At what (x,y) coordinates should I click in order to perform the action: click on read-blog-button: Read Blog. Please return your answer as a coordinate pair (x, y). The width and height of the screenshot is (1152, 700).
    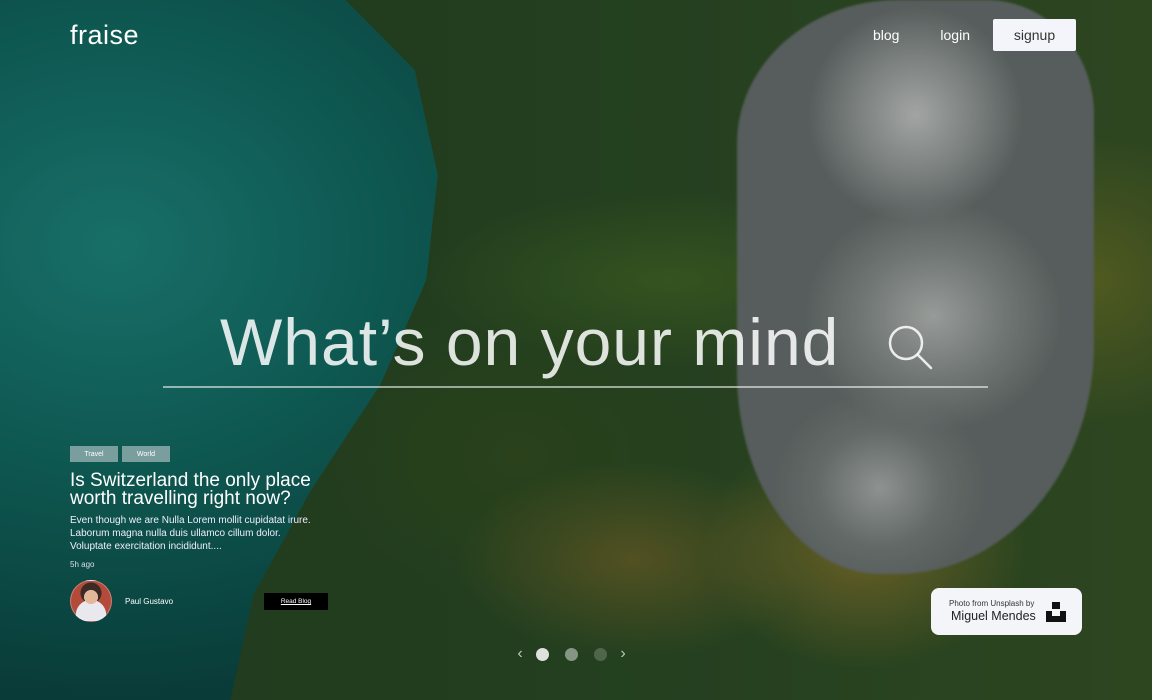
    Looking at the image, I should click on (296, 601).